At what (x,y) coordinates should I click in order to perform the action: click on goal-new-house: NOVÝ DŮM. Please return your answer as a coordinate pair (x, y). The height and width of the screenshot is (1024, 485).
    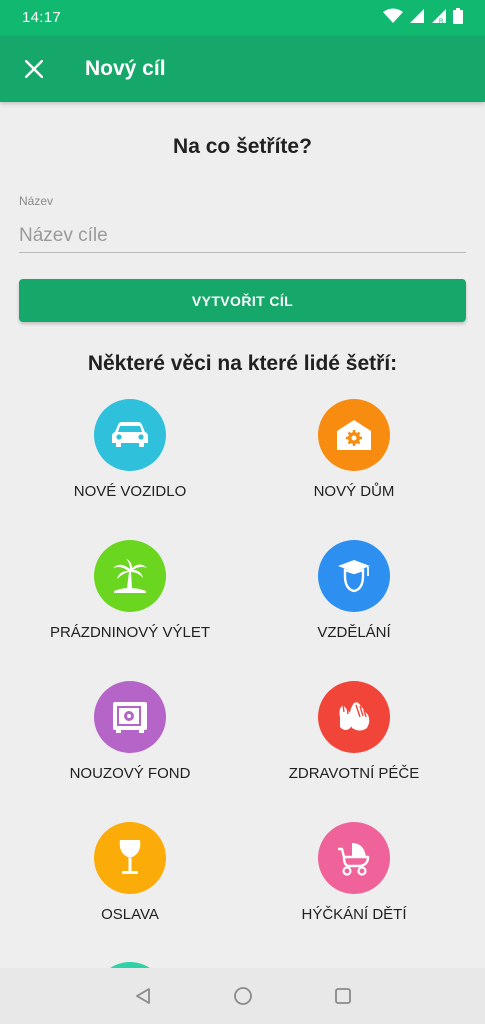
    Looking at the image, I should click on (354, 464).